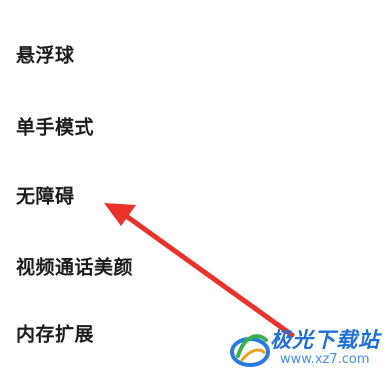 This screenshot has height=378, width=387. Describe the element at coordinates (325, 359) in the screenshot. I see `watermark-url: www.xz7.com` at that location.